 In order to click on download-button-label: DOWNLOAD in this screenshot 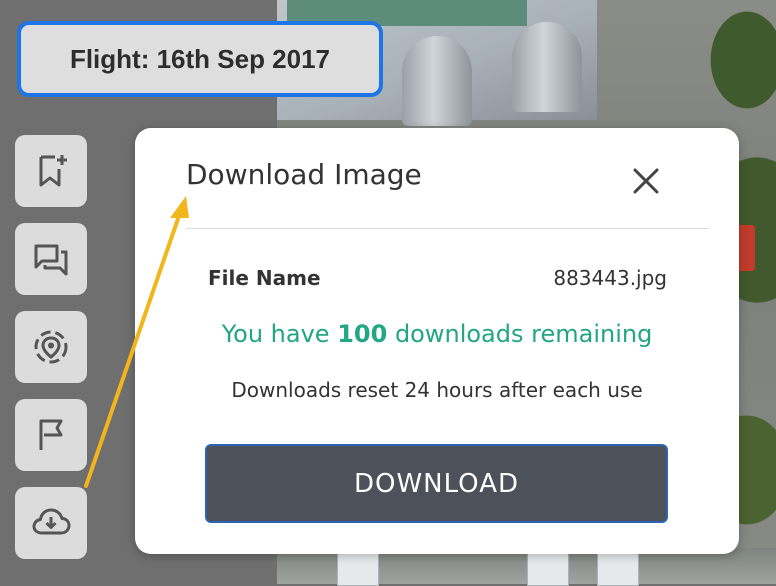, I will do `click(436, 483)`.